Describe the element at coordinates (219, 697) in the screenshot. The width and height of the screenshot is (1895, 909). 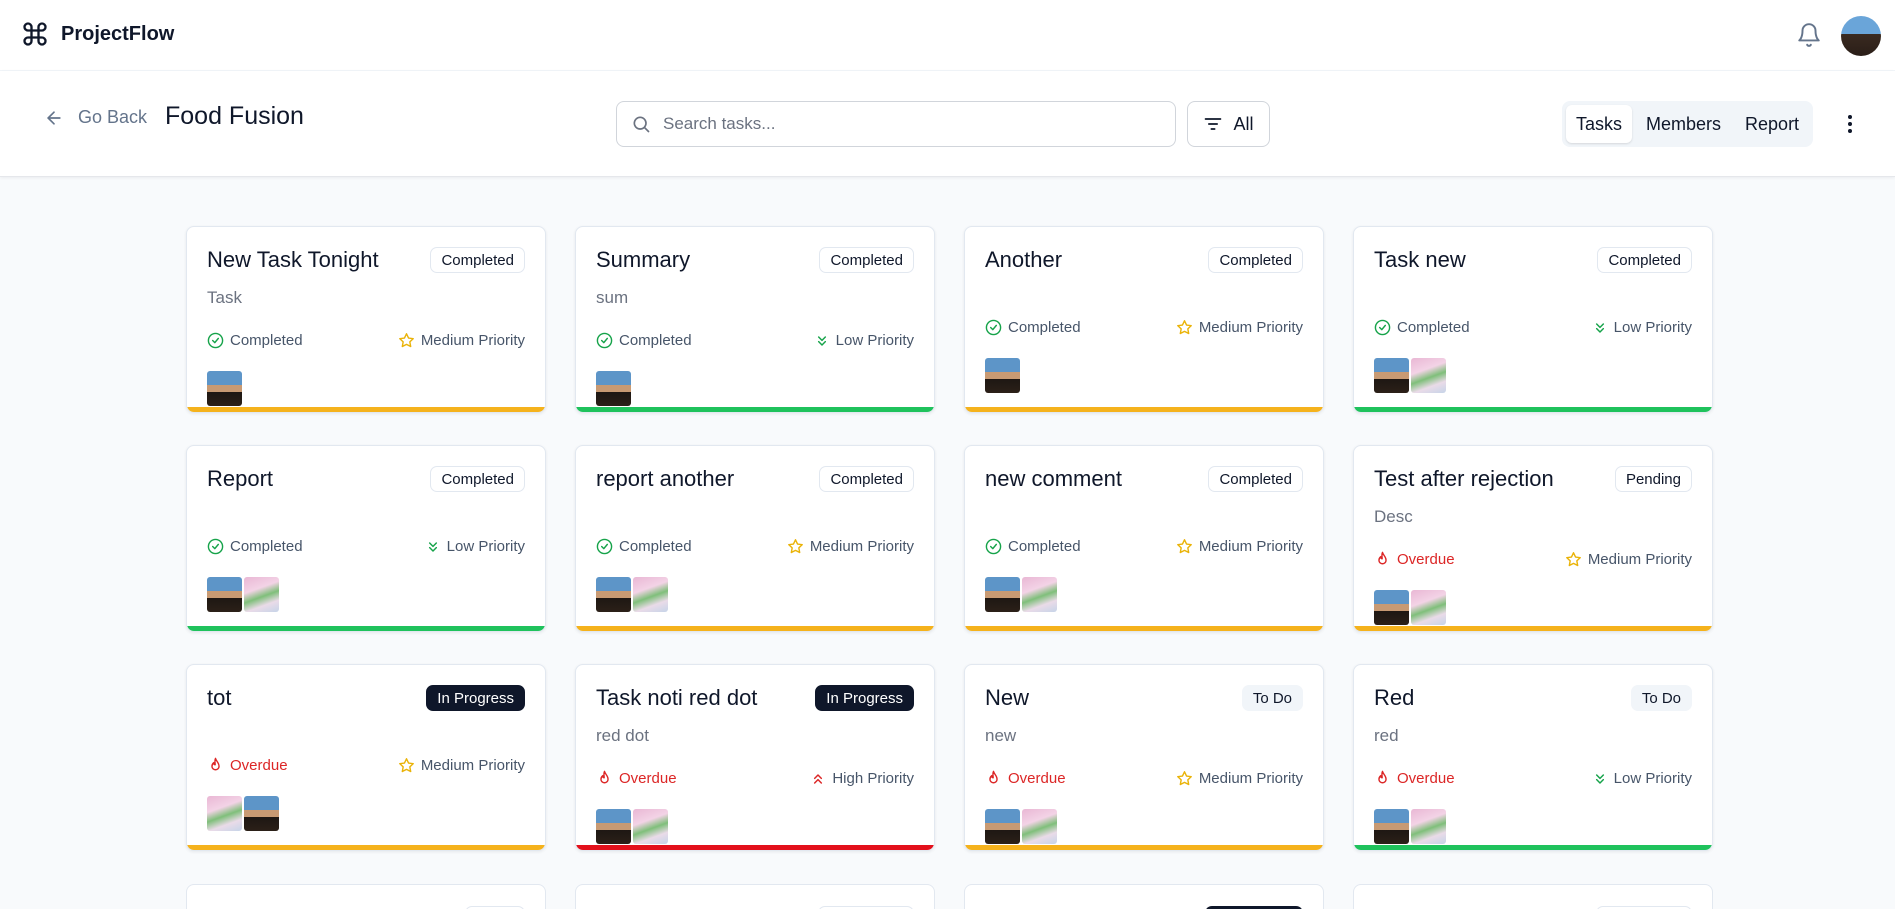
I see `task-title: tot` at that location.